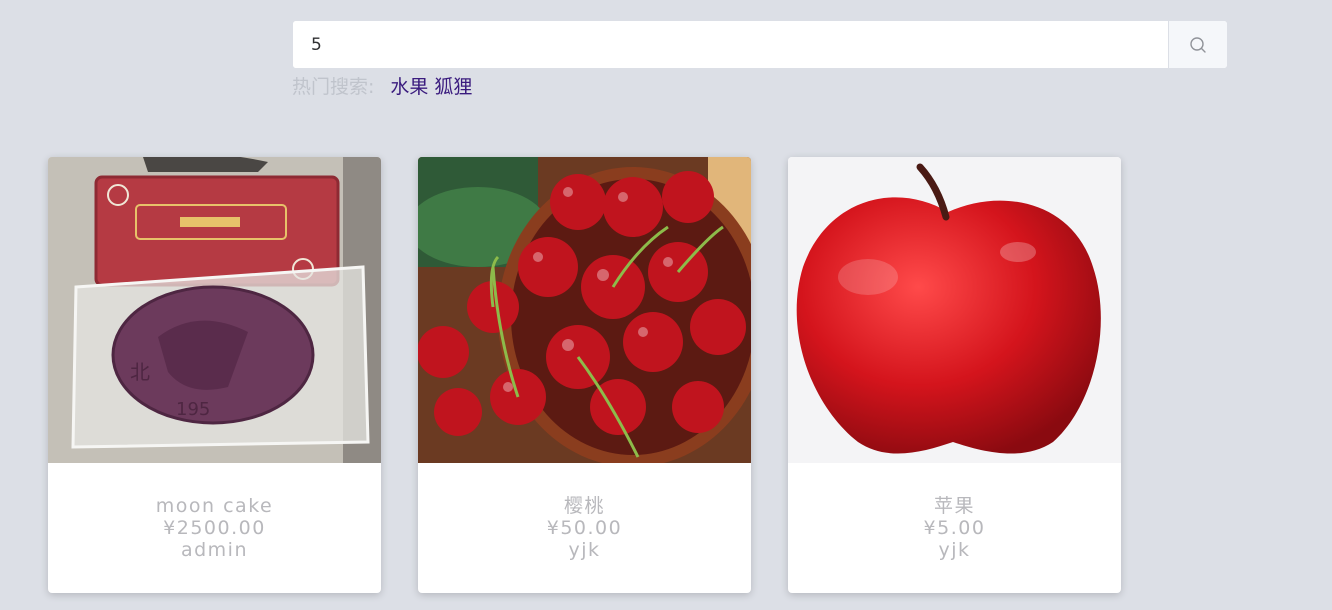 This screenshot has height=610, width=1332. What do you see at coordinates (453, 85) in the screenshot?
I see `hot-search-term-fox: 狐狸` at bounding box center [453, 85].